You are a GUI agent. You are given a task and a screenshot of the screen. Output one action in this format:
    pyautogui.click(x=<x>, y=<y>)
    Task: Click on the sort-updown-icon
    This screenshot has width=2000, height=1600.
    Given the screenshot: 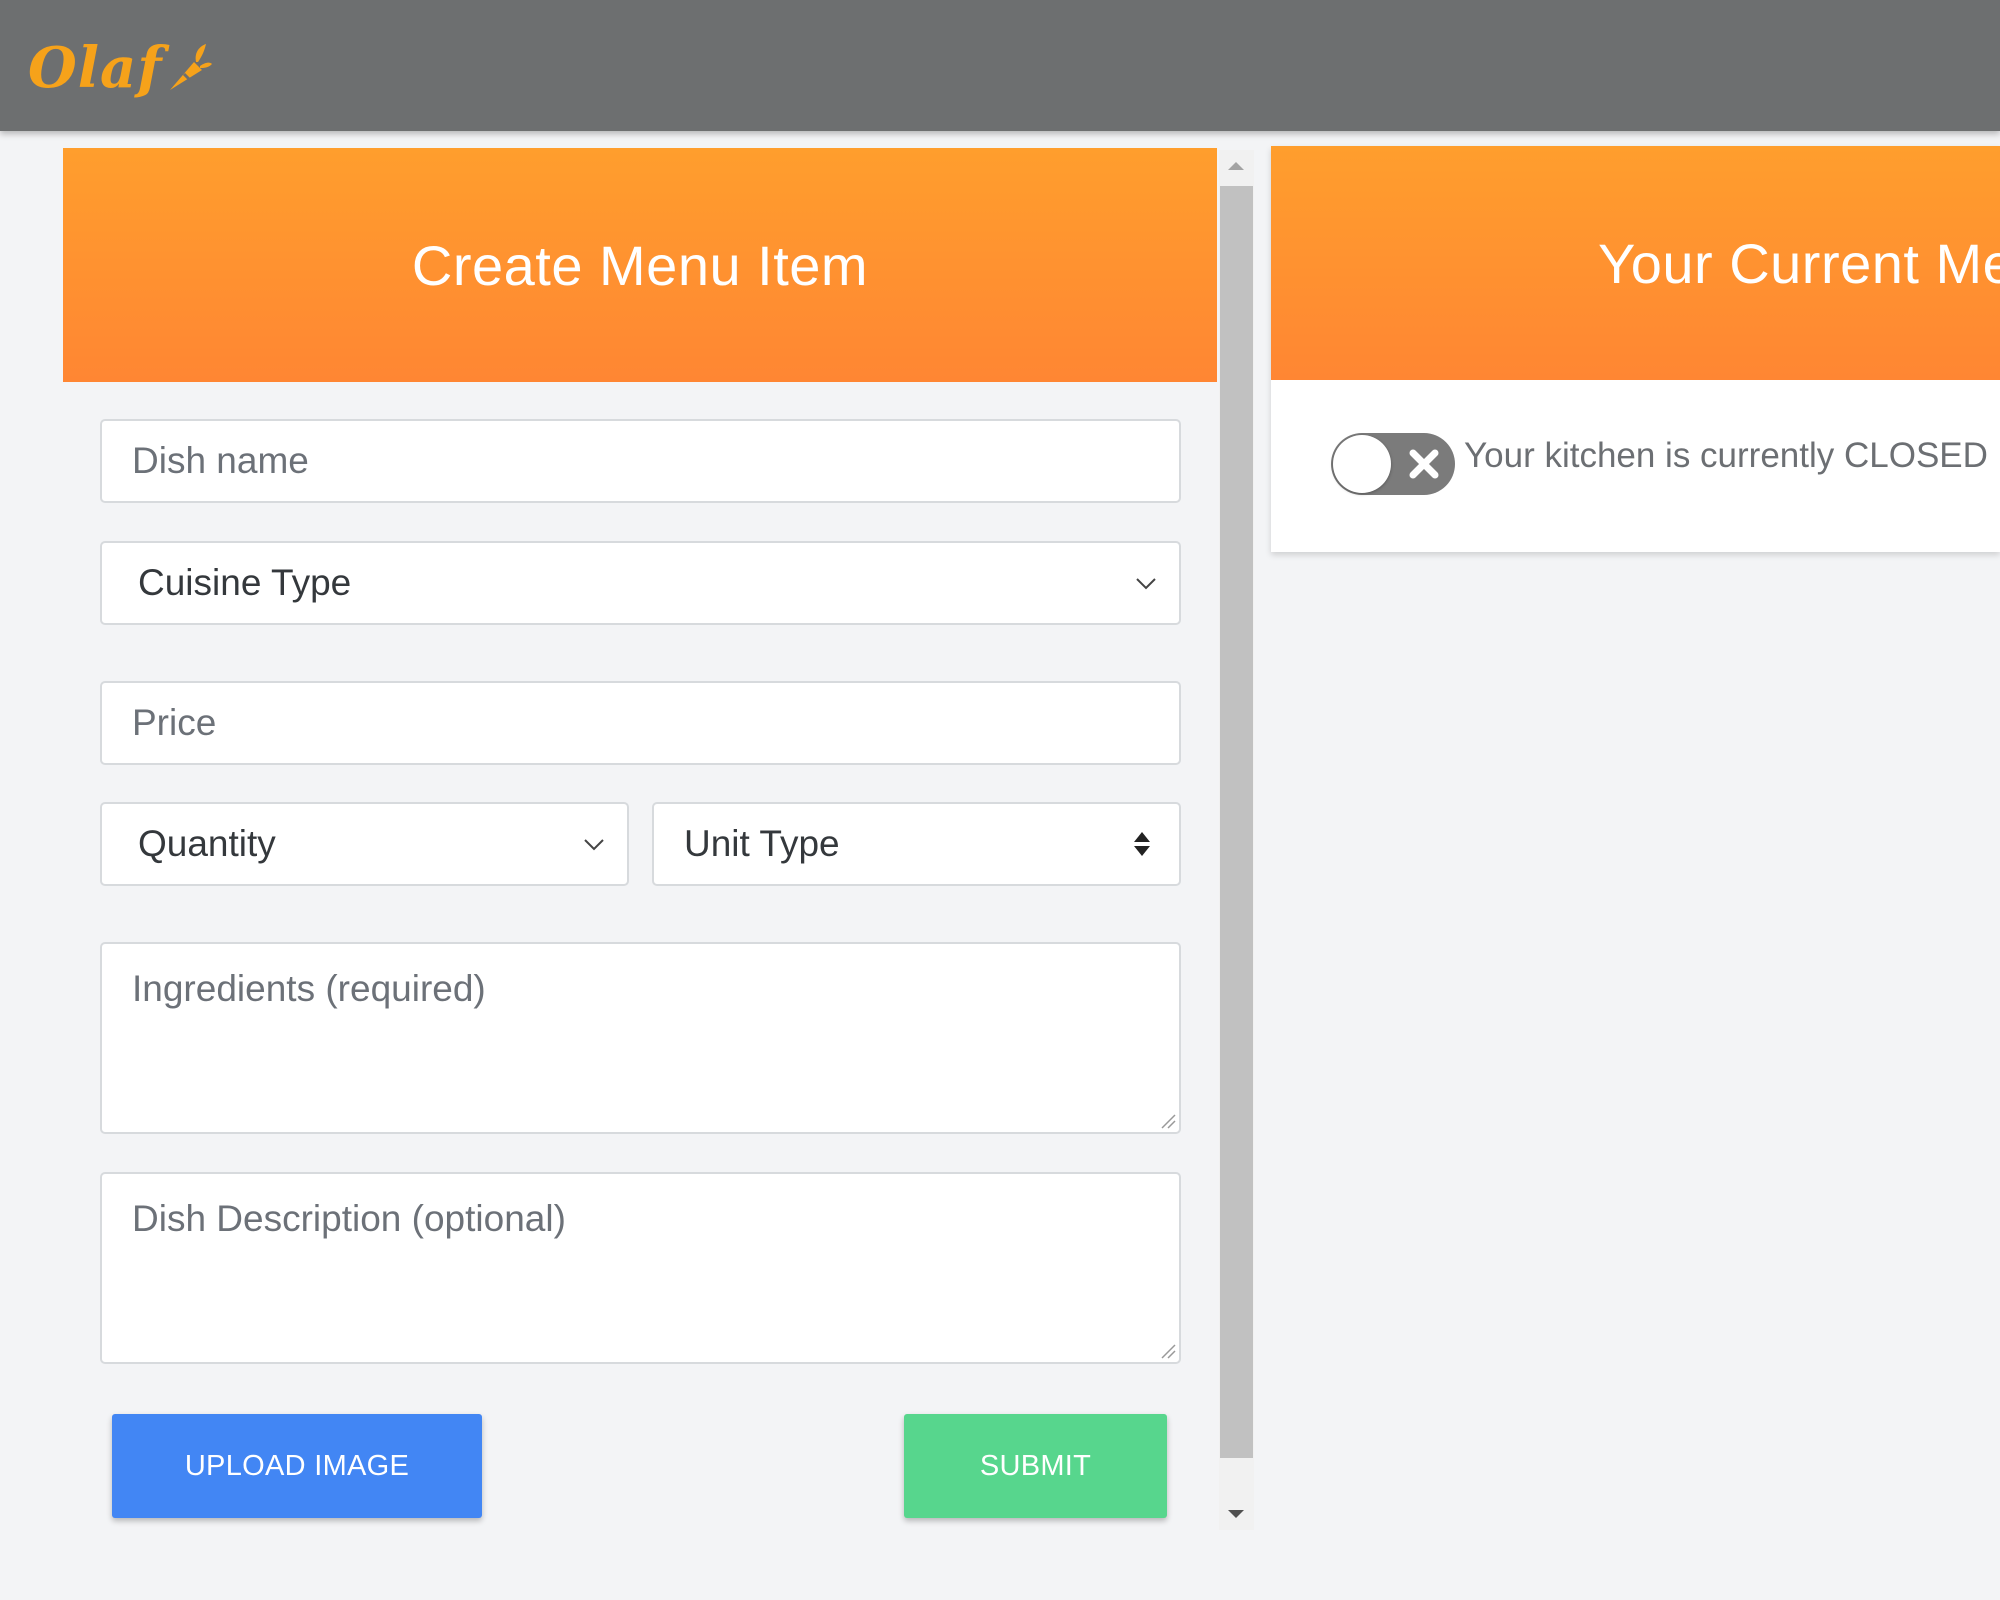 What is the action you would take?
    pyautogui.click(x=1142, y=844)
    